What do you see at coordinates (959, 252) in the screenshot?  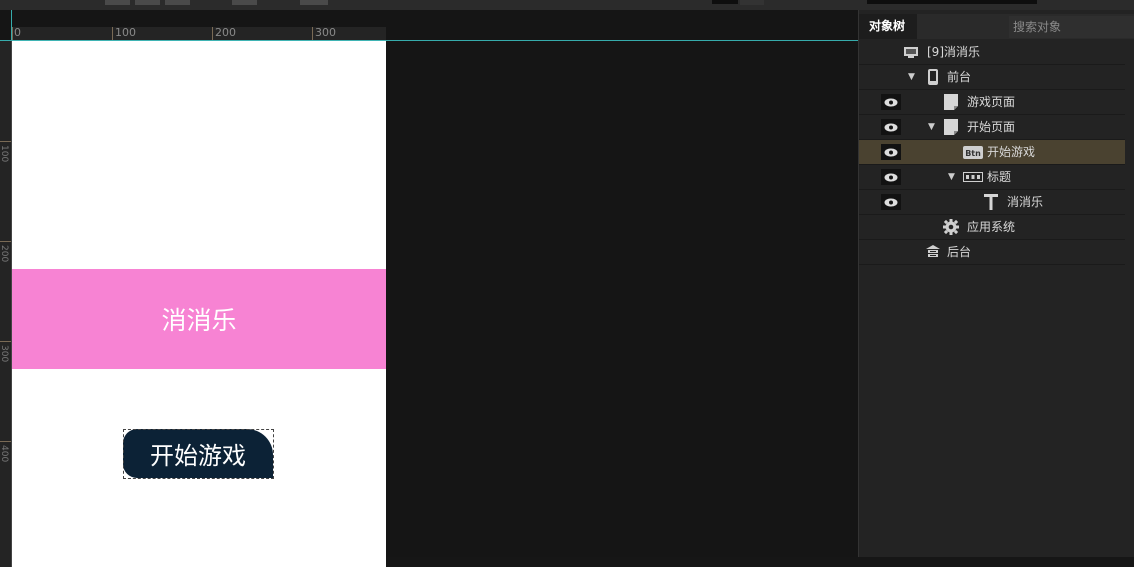 I see `tree-item-label: 后台` at bounding box center [959, 252].